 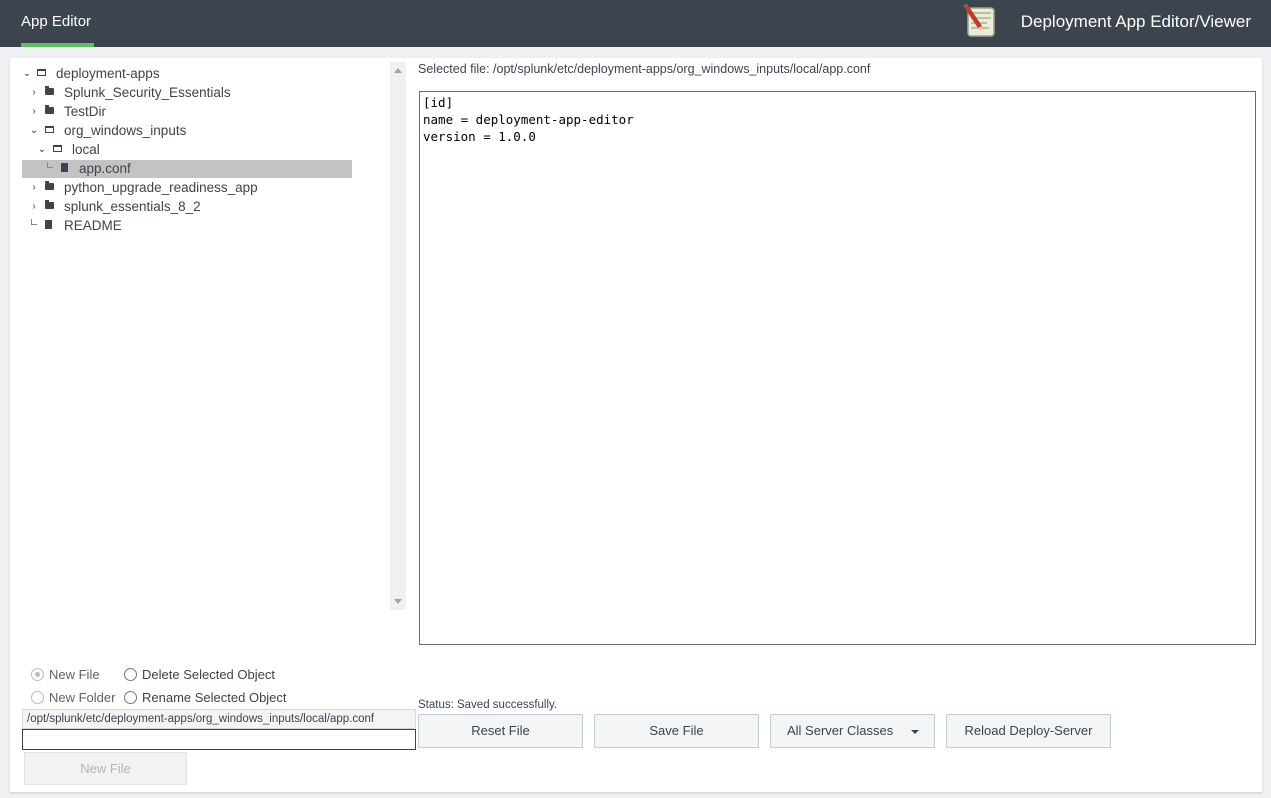 I want to click on new-file-button: New File, so click(x=105, y=768).